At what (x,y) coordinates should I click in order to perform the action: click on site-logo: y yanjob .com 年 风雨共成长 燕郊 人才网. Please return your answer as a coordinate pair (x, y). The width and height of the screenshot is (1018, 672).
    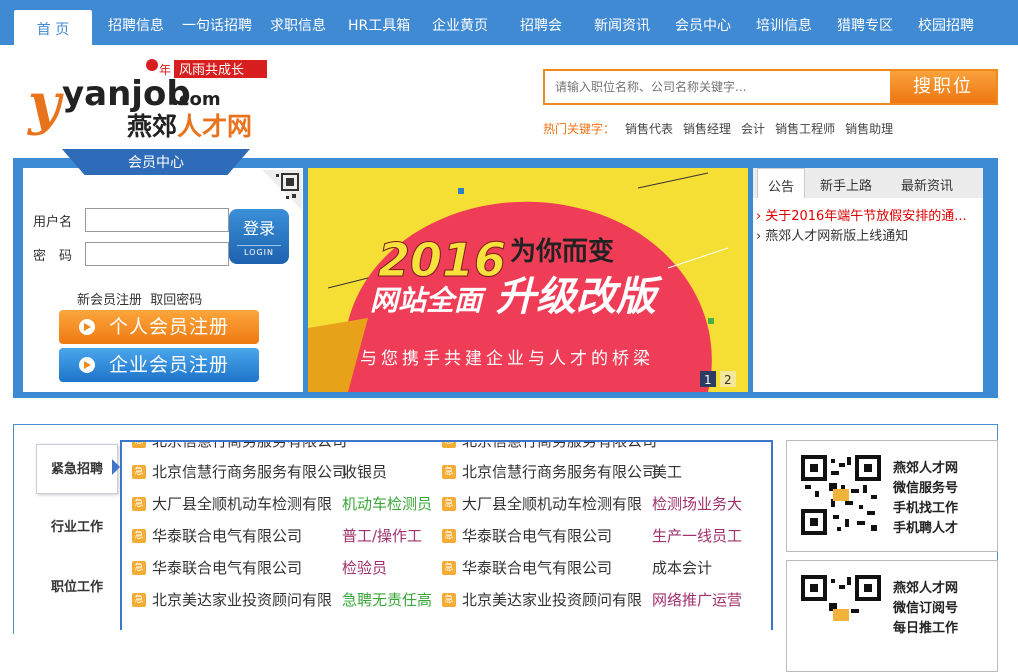
    Looking at the image, I should click on (147, 100).